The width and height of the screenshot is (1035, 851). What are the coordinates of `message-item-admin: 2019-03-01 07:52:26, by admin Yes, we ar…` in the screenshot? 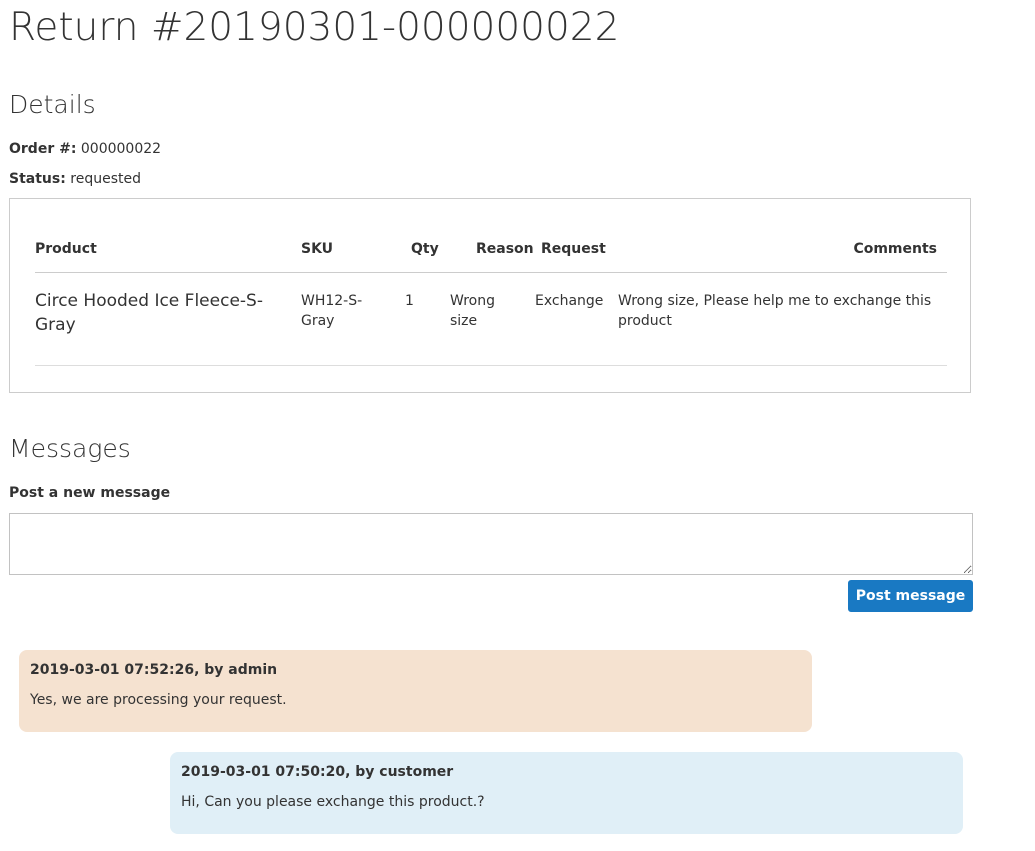 It's located at (415, 691).